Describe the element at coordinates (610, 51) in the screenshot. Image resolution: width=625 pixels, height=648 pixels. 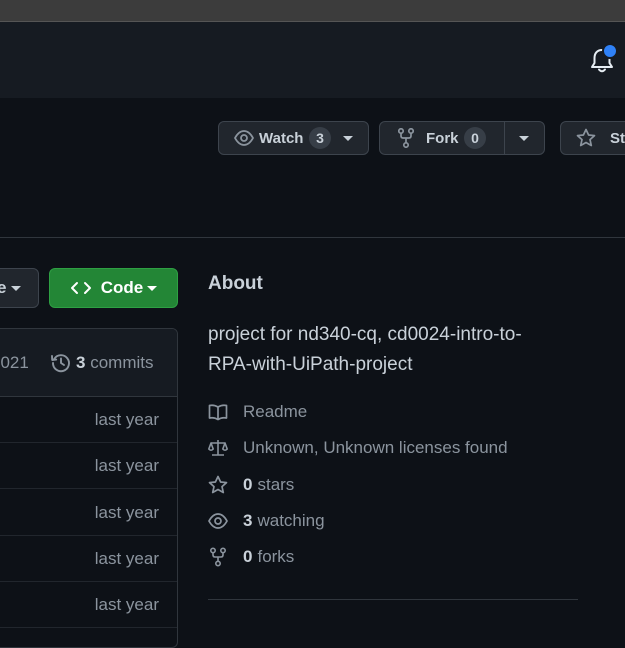
I see `notification-indicator` at that location.